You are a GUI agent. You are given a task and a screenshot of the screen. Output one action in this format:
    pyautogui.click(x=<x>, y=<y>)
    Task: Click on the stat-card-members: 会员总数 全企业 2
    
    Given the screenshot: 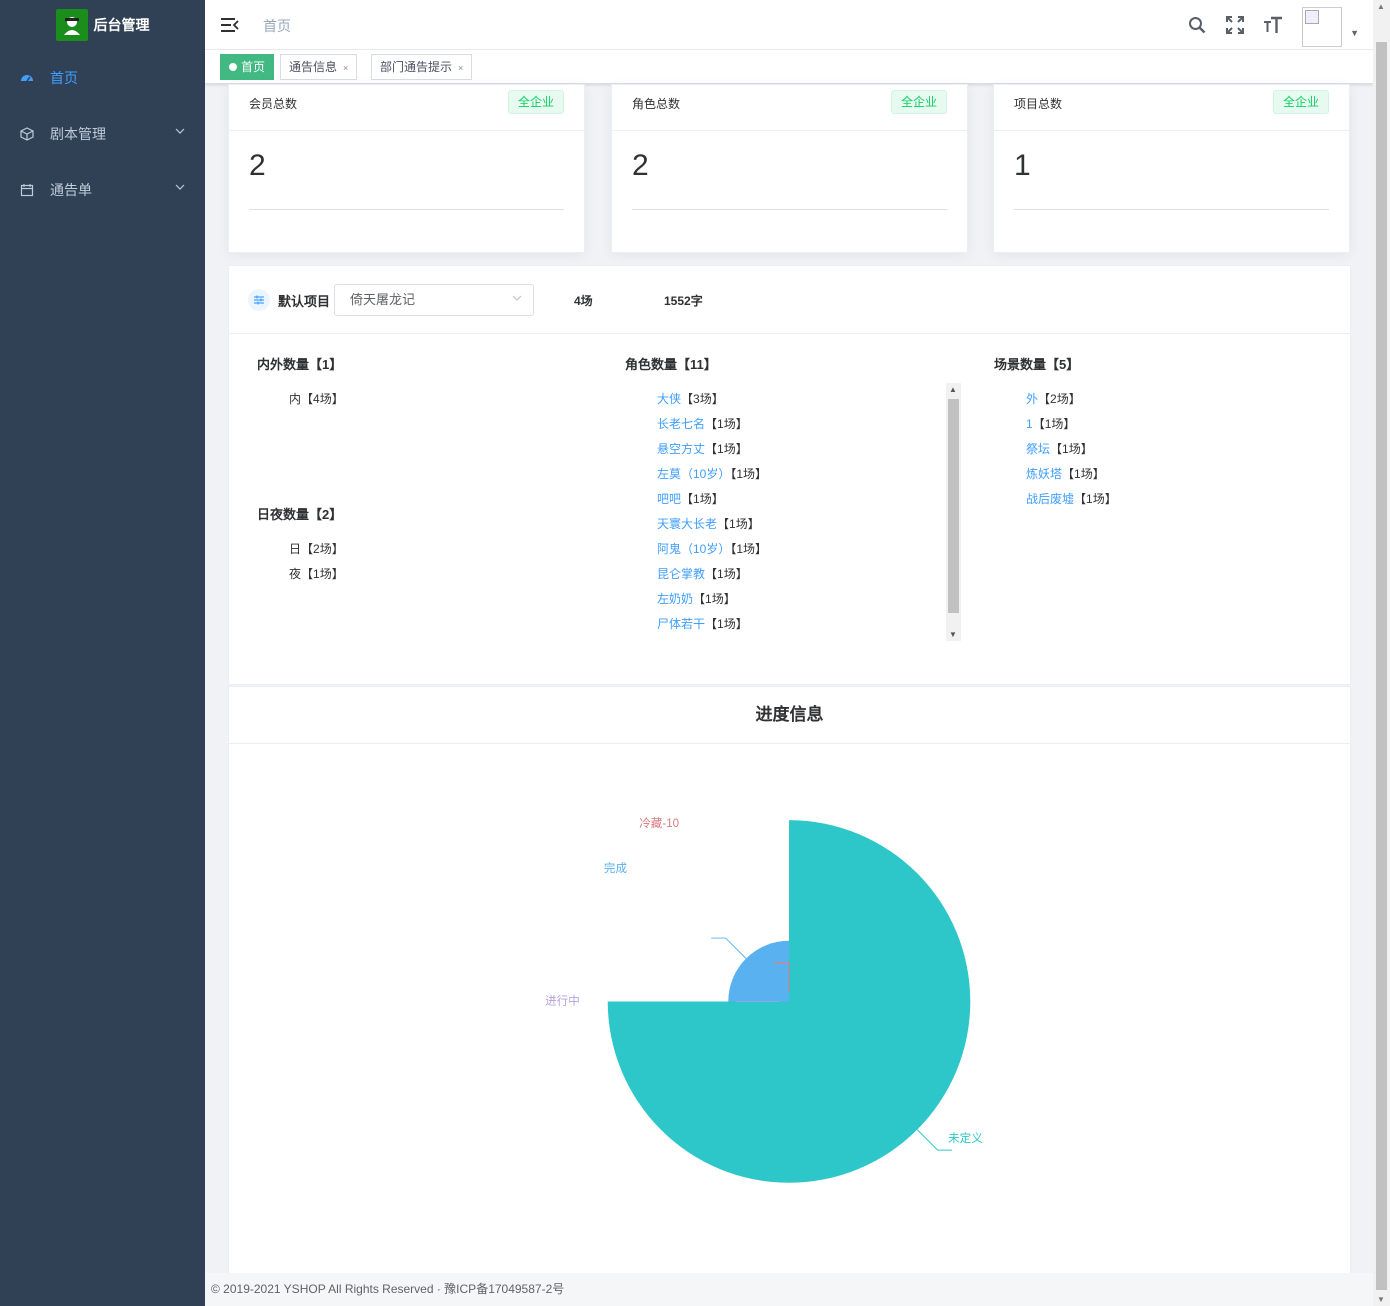 What is the action you would take?
    pyautogui.click(x=406, y=168)
    